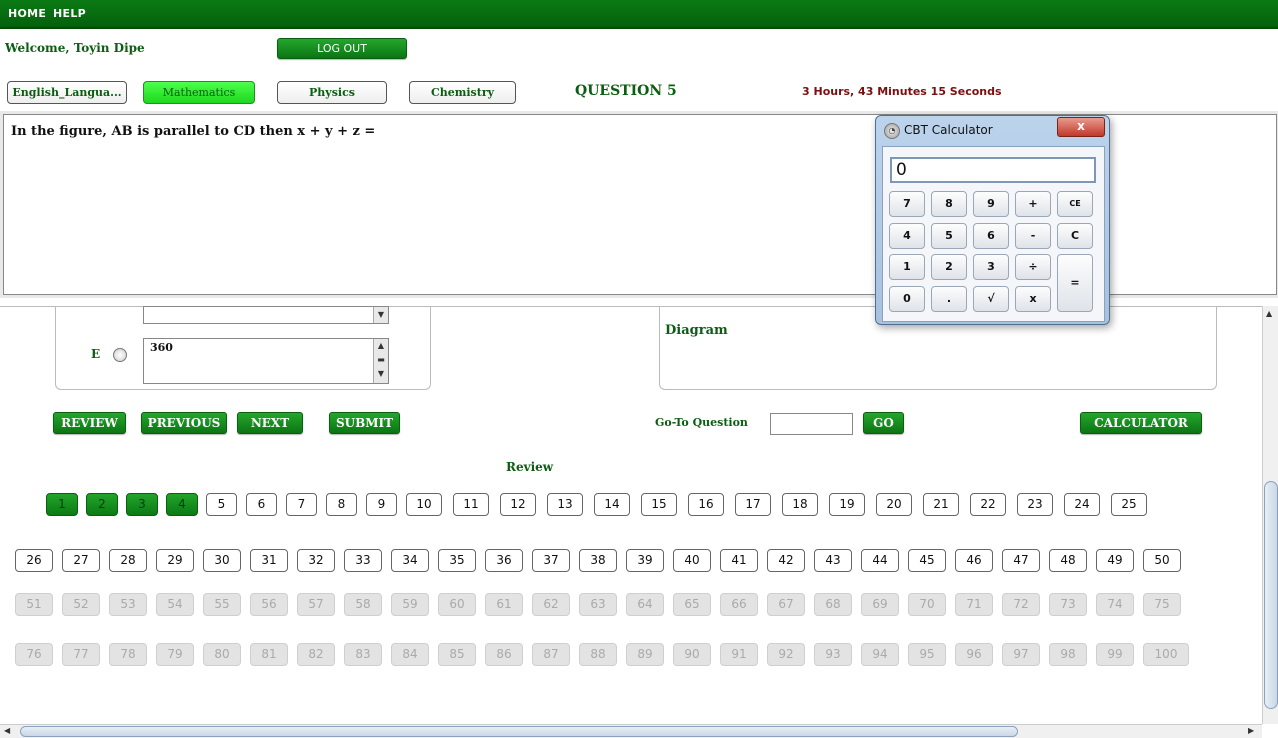 The image size is (1278, 738). Describe the element at coordinates (89, 423) in the screenshot. I see `review-button: REVIEW` at that location.